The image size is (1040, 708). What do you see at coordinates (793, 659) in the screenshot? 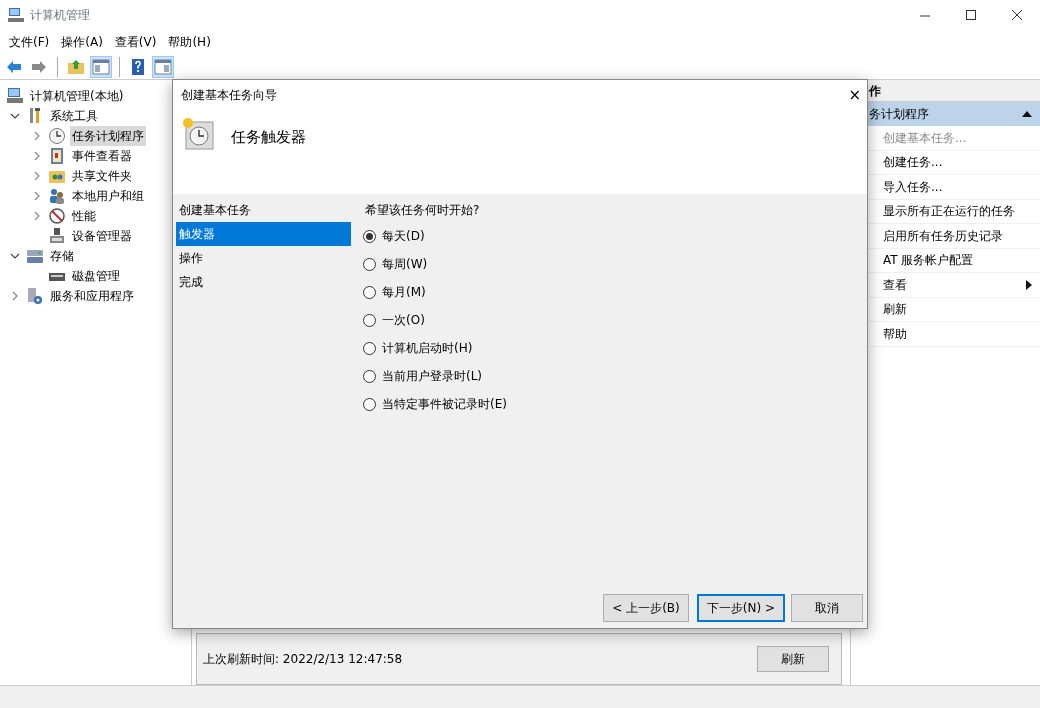
I see `refresh-button: 刷新` at bounding box center [793, 659].